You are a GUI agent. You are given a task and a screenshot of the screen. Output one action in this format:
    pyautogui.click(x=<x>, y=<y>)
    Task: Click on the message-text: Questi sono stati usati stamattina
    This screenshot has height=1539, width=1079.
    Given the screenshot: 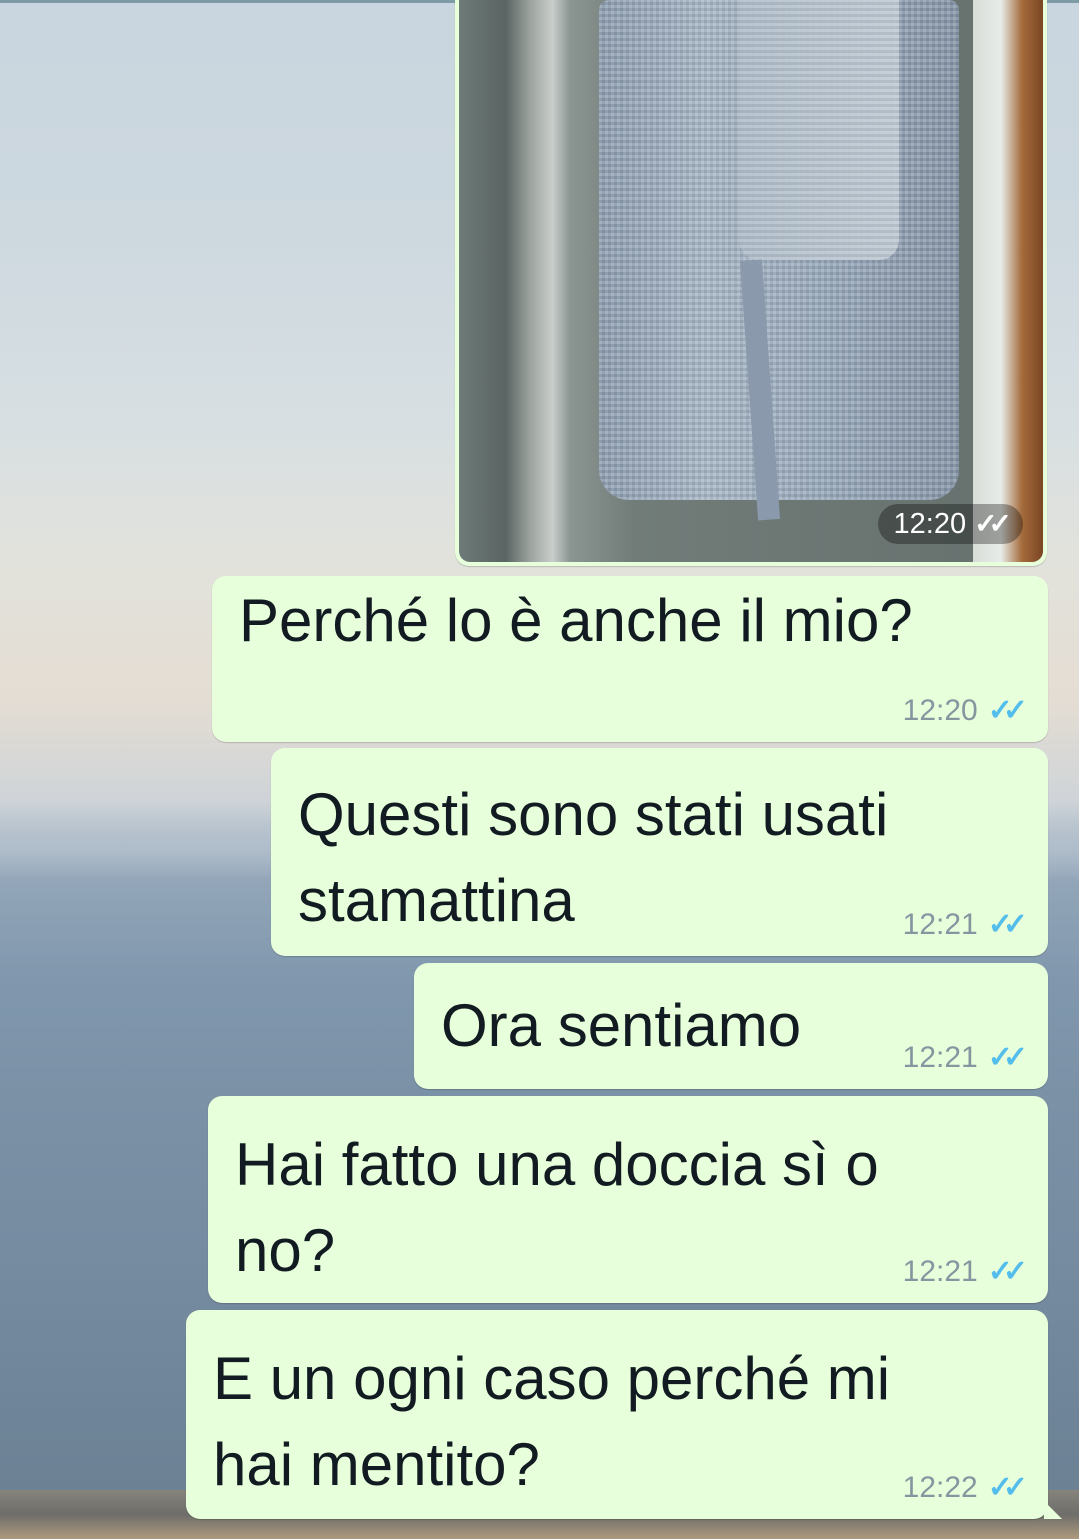 What is the action you would take?
    pyautogui.click(x=593, y=857)
    